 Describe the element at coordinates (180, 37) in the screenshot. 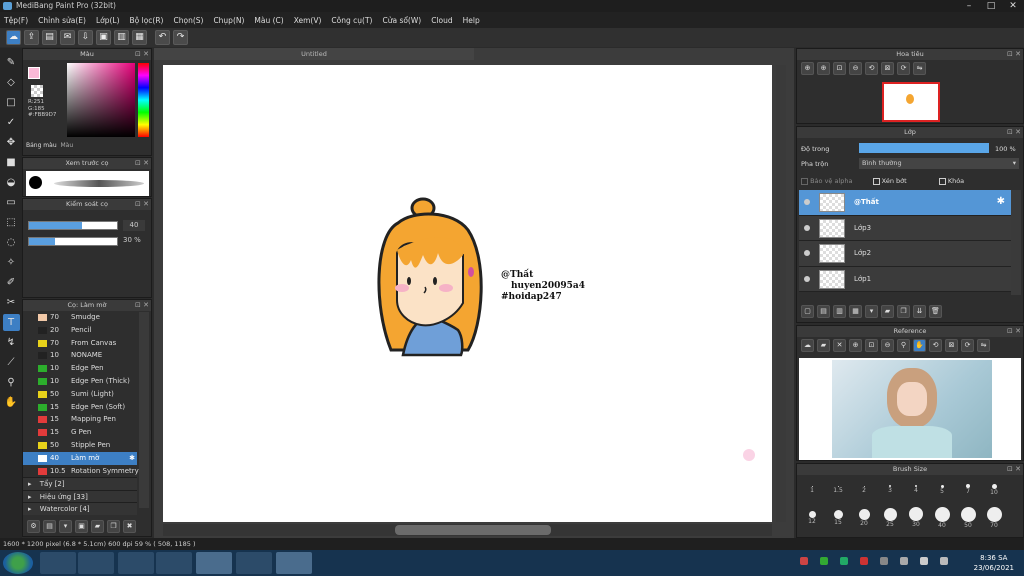

I see `redo-icon: ↷` at that location.